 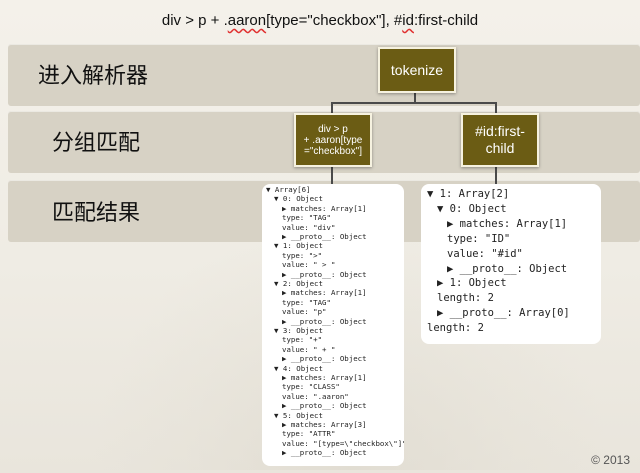 I want to click on band-label-parser: 进入解析器, so click(x=93, y=76).